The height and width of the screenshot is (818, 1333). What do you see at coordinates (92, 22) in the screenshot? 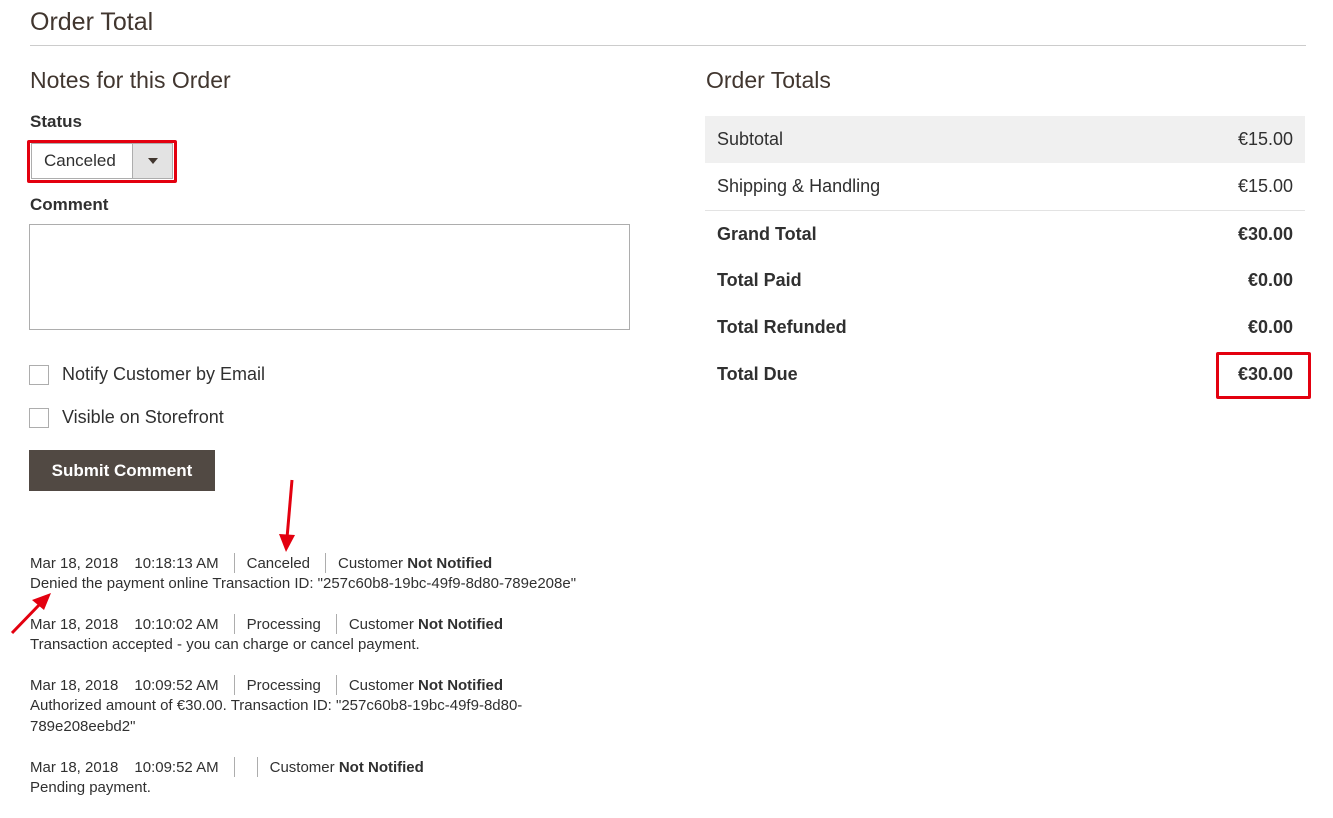
I see `section-title: Order Total` at bounding box center [92, 22].